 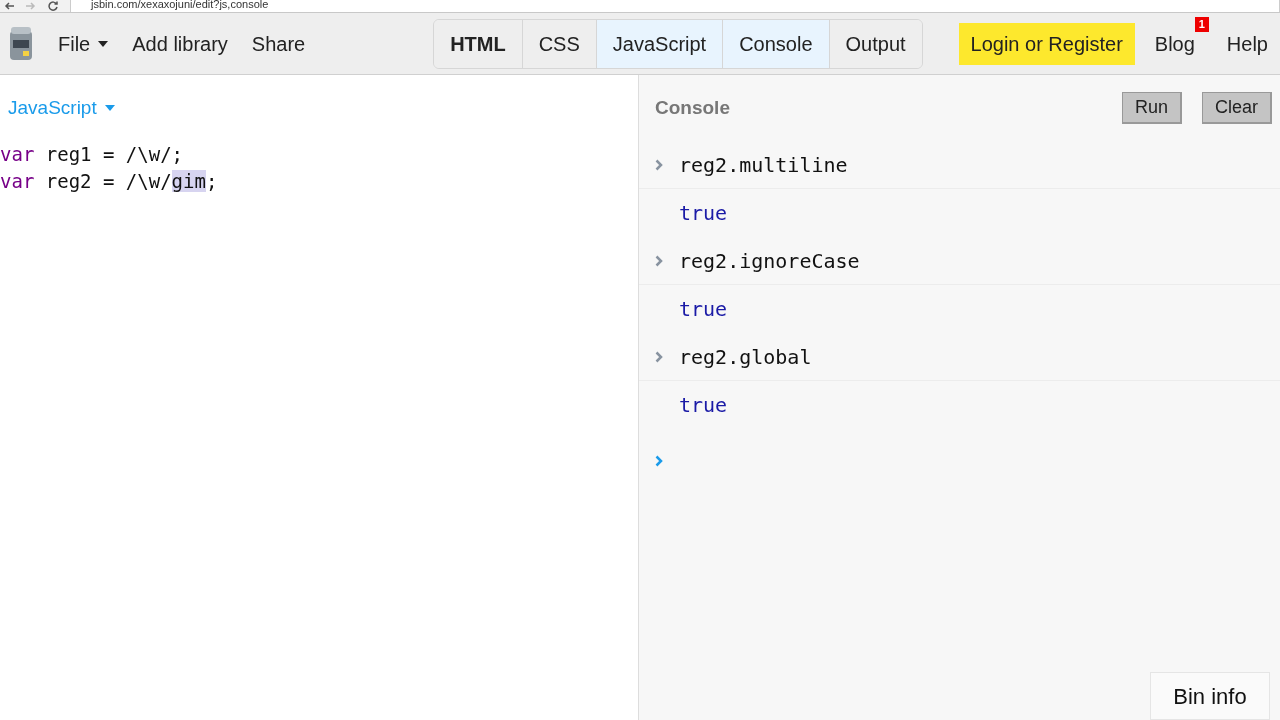 I want to click on menu-item: Share, so click(x=278, y=43).